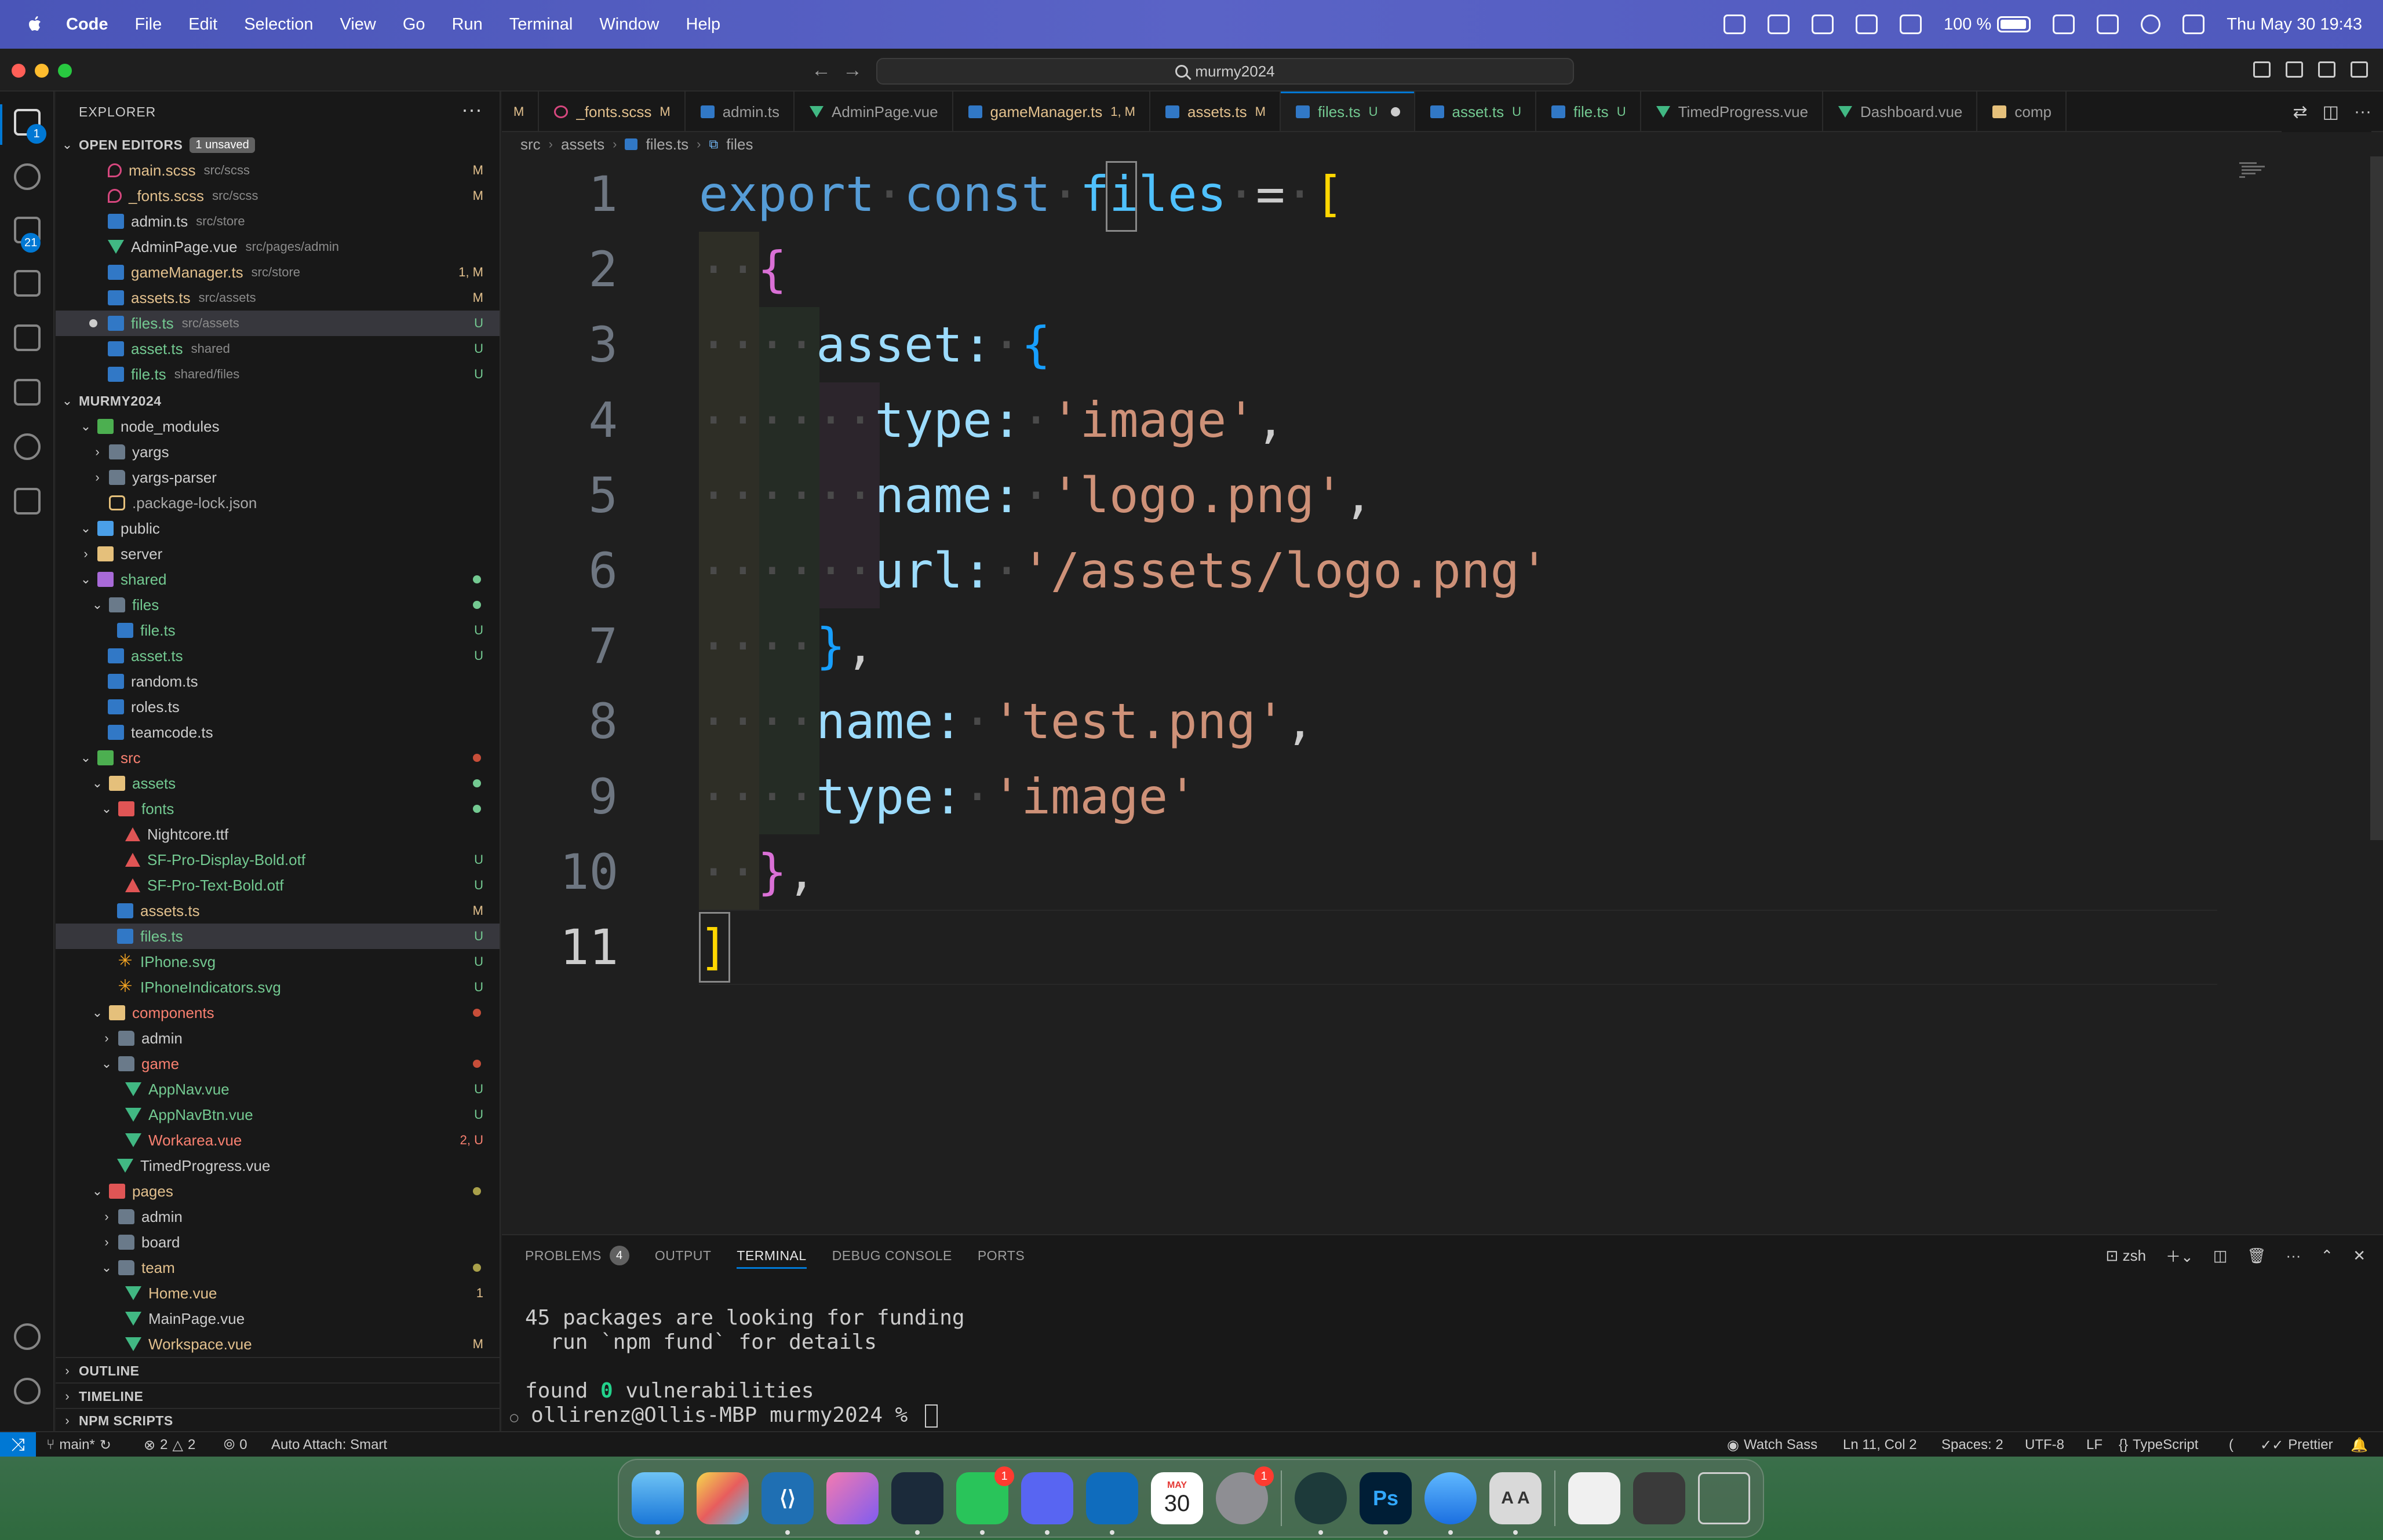 The height and width of the screenshot is (1540, 2383). Describe the element at coordinates (2294, 69) in the screenshot. I see `toggle-panel-icon` at that location.